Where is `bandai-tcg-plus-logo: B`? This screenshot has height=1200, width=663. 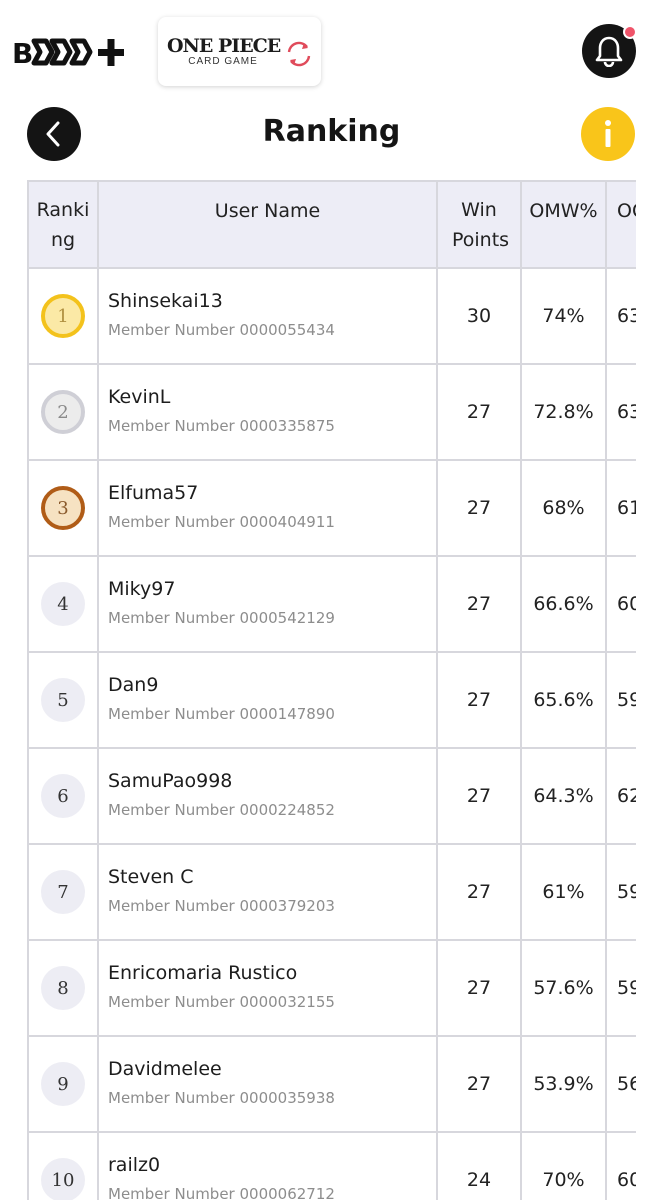 bandai-tcg-plus-logo: B is located at coordinates (72, 52).